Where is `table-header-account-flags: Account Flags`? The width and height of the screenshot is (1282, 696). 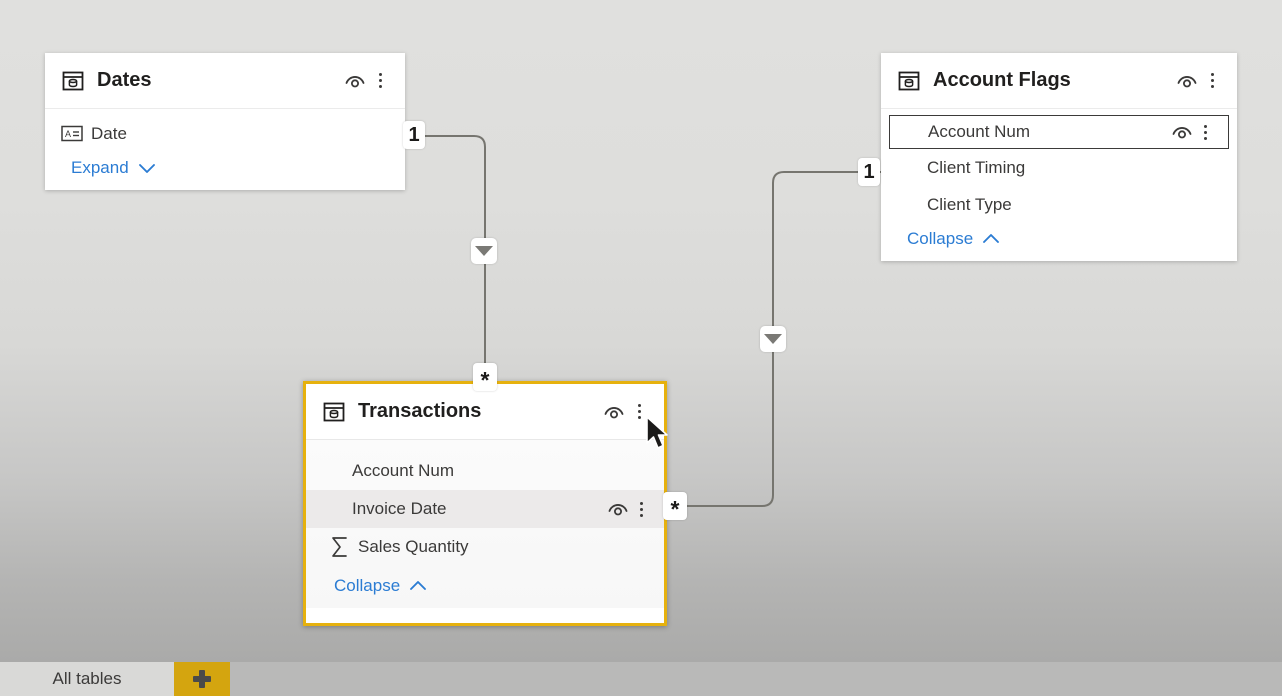 table-header-account-flags: Account Flags is located at coordinates (1059, 81).